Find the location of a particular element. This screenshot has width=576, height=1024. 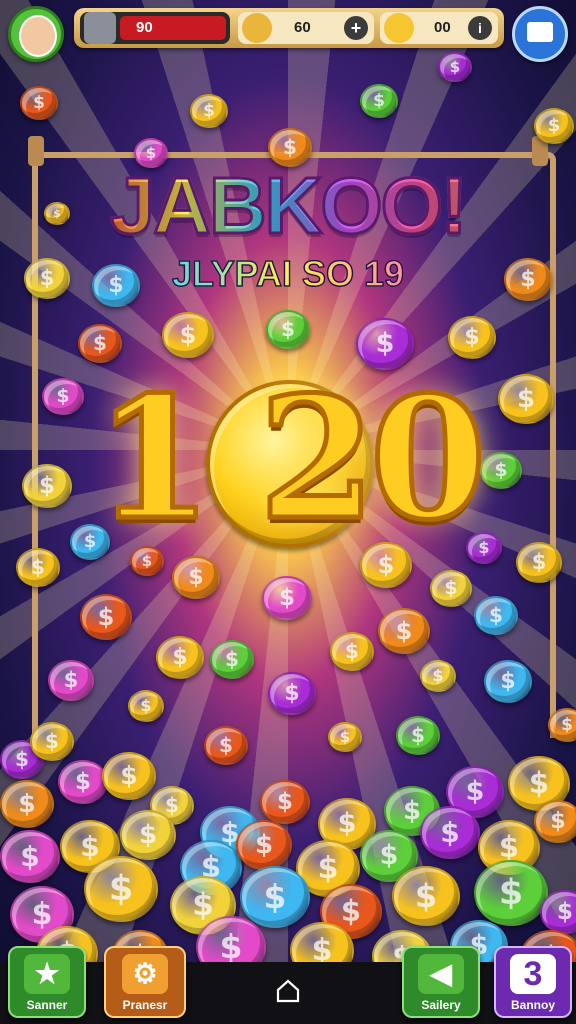

arrow-left-icon: ◀ is located at coordinates (441, 974).